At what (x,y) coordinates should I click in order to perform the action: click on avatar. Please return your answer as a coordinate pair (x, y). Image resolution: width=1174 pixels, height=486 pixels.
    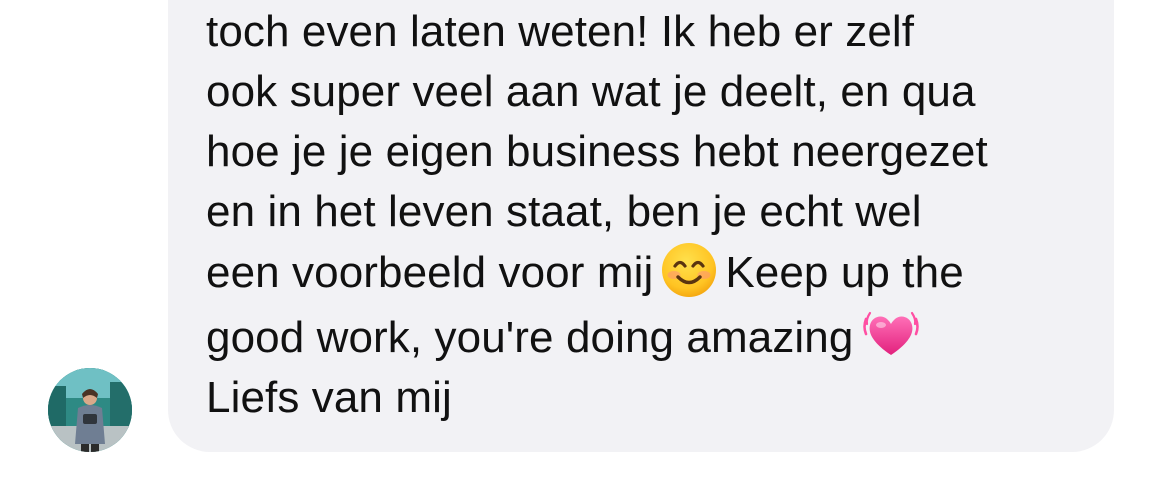
    Looking at the image, I should click on (90, 410).